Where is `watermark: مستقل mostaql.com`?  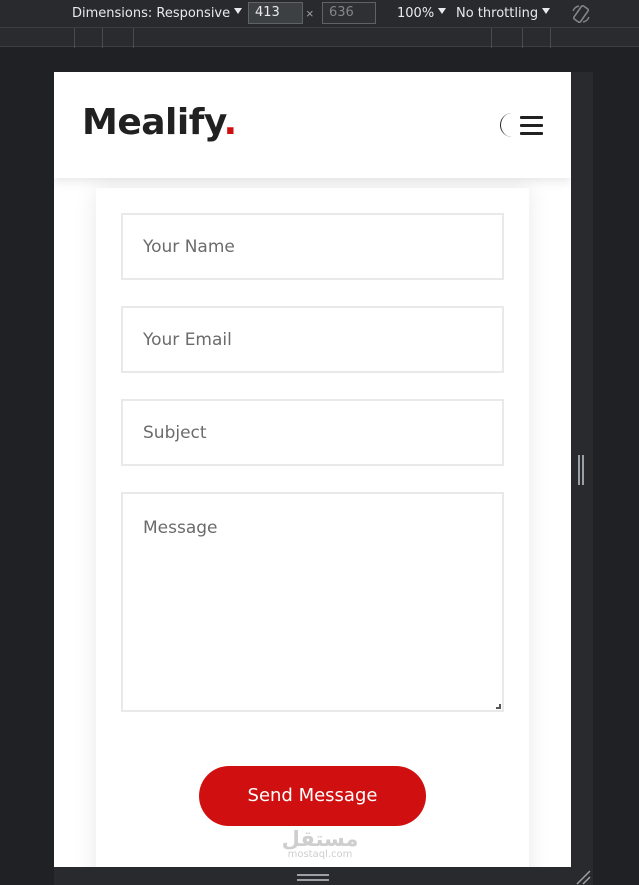 watermark: مستقل mostaql.com is located at coordinates (320, 844).